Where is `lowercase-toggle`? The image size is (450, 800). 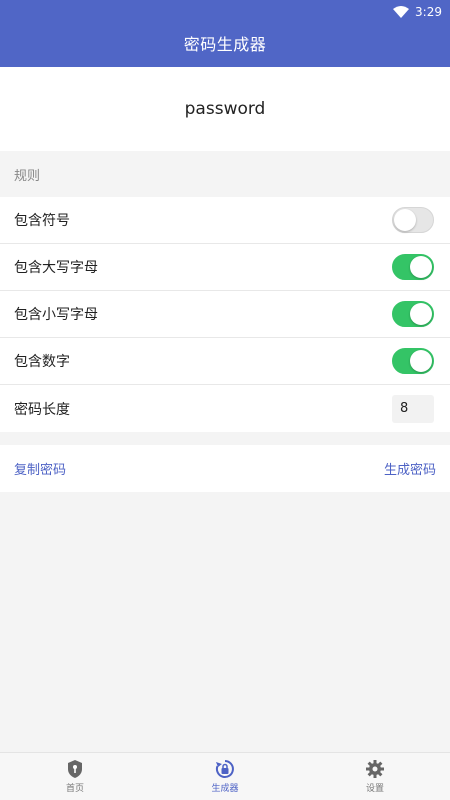 lowercase-toggle is located at coordinates (413, 314).